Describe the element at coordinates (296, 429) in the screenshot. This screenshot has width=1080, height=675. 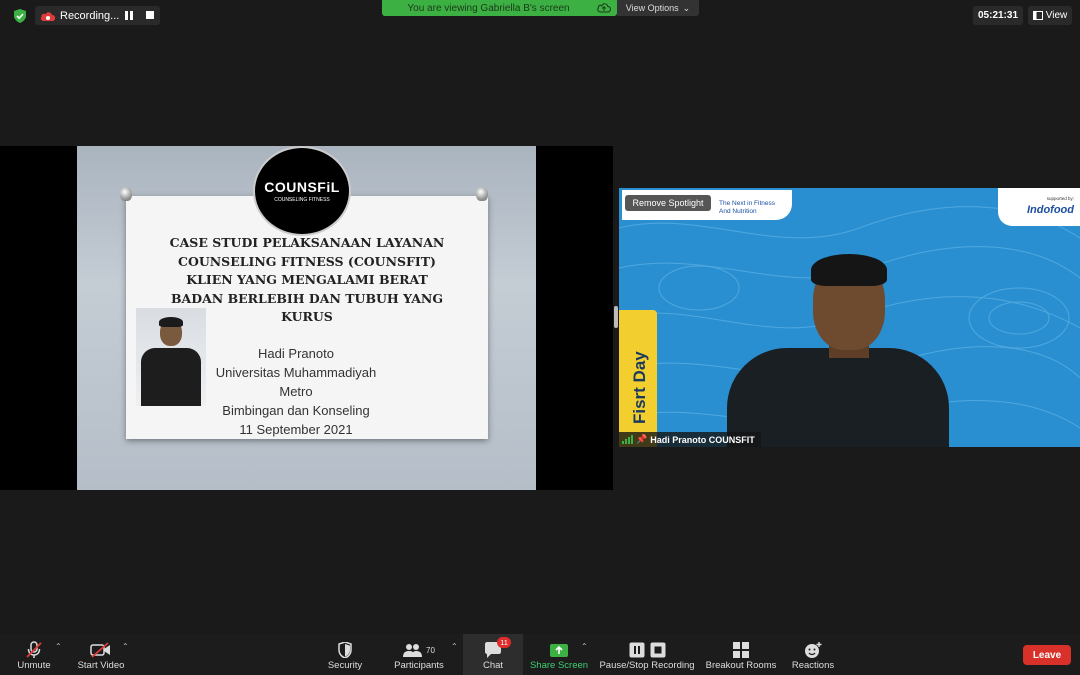
I see `slide-date: 11 September 2021` at that location.